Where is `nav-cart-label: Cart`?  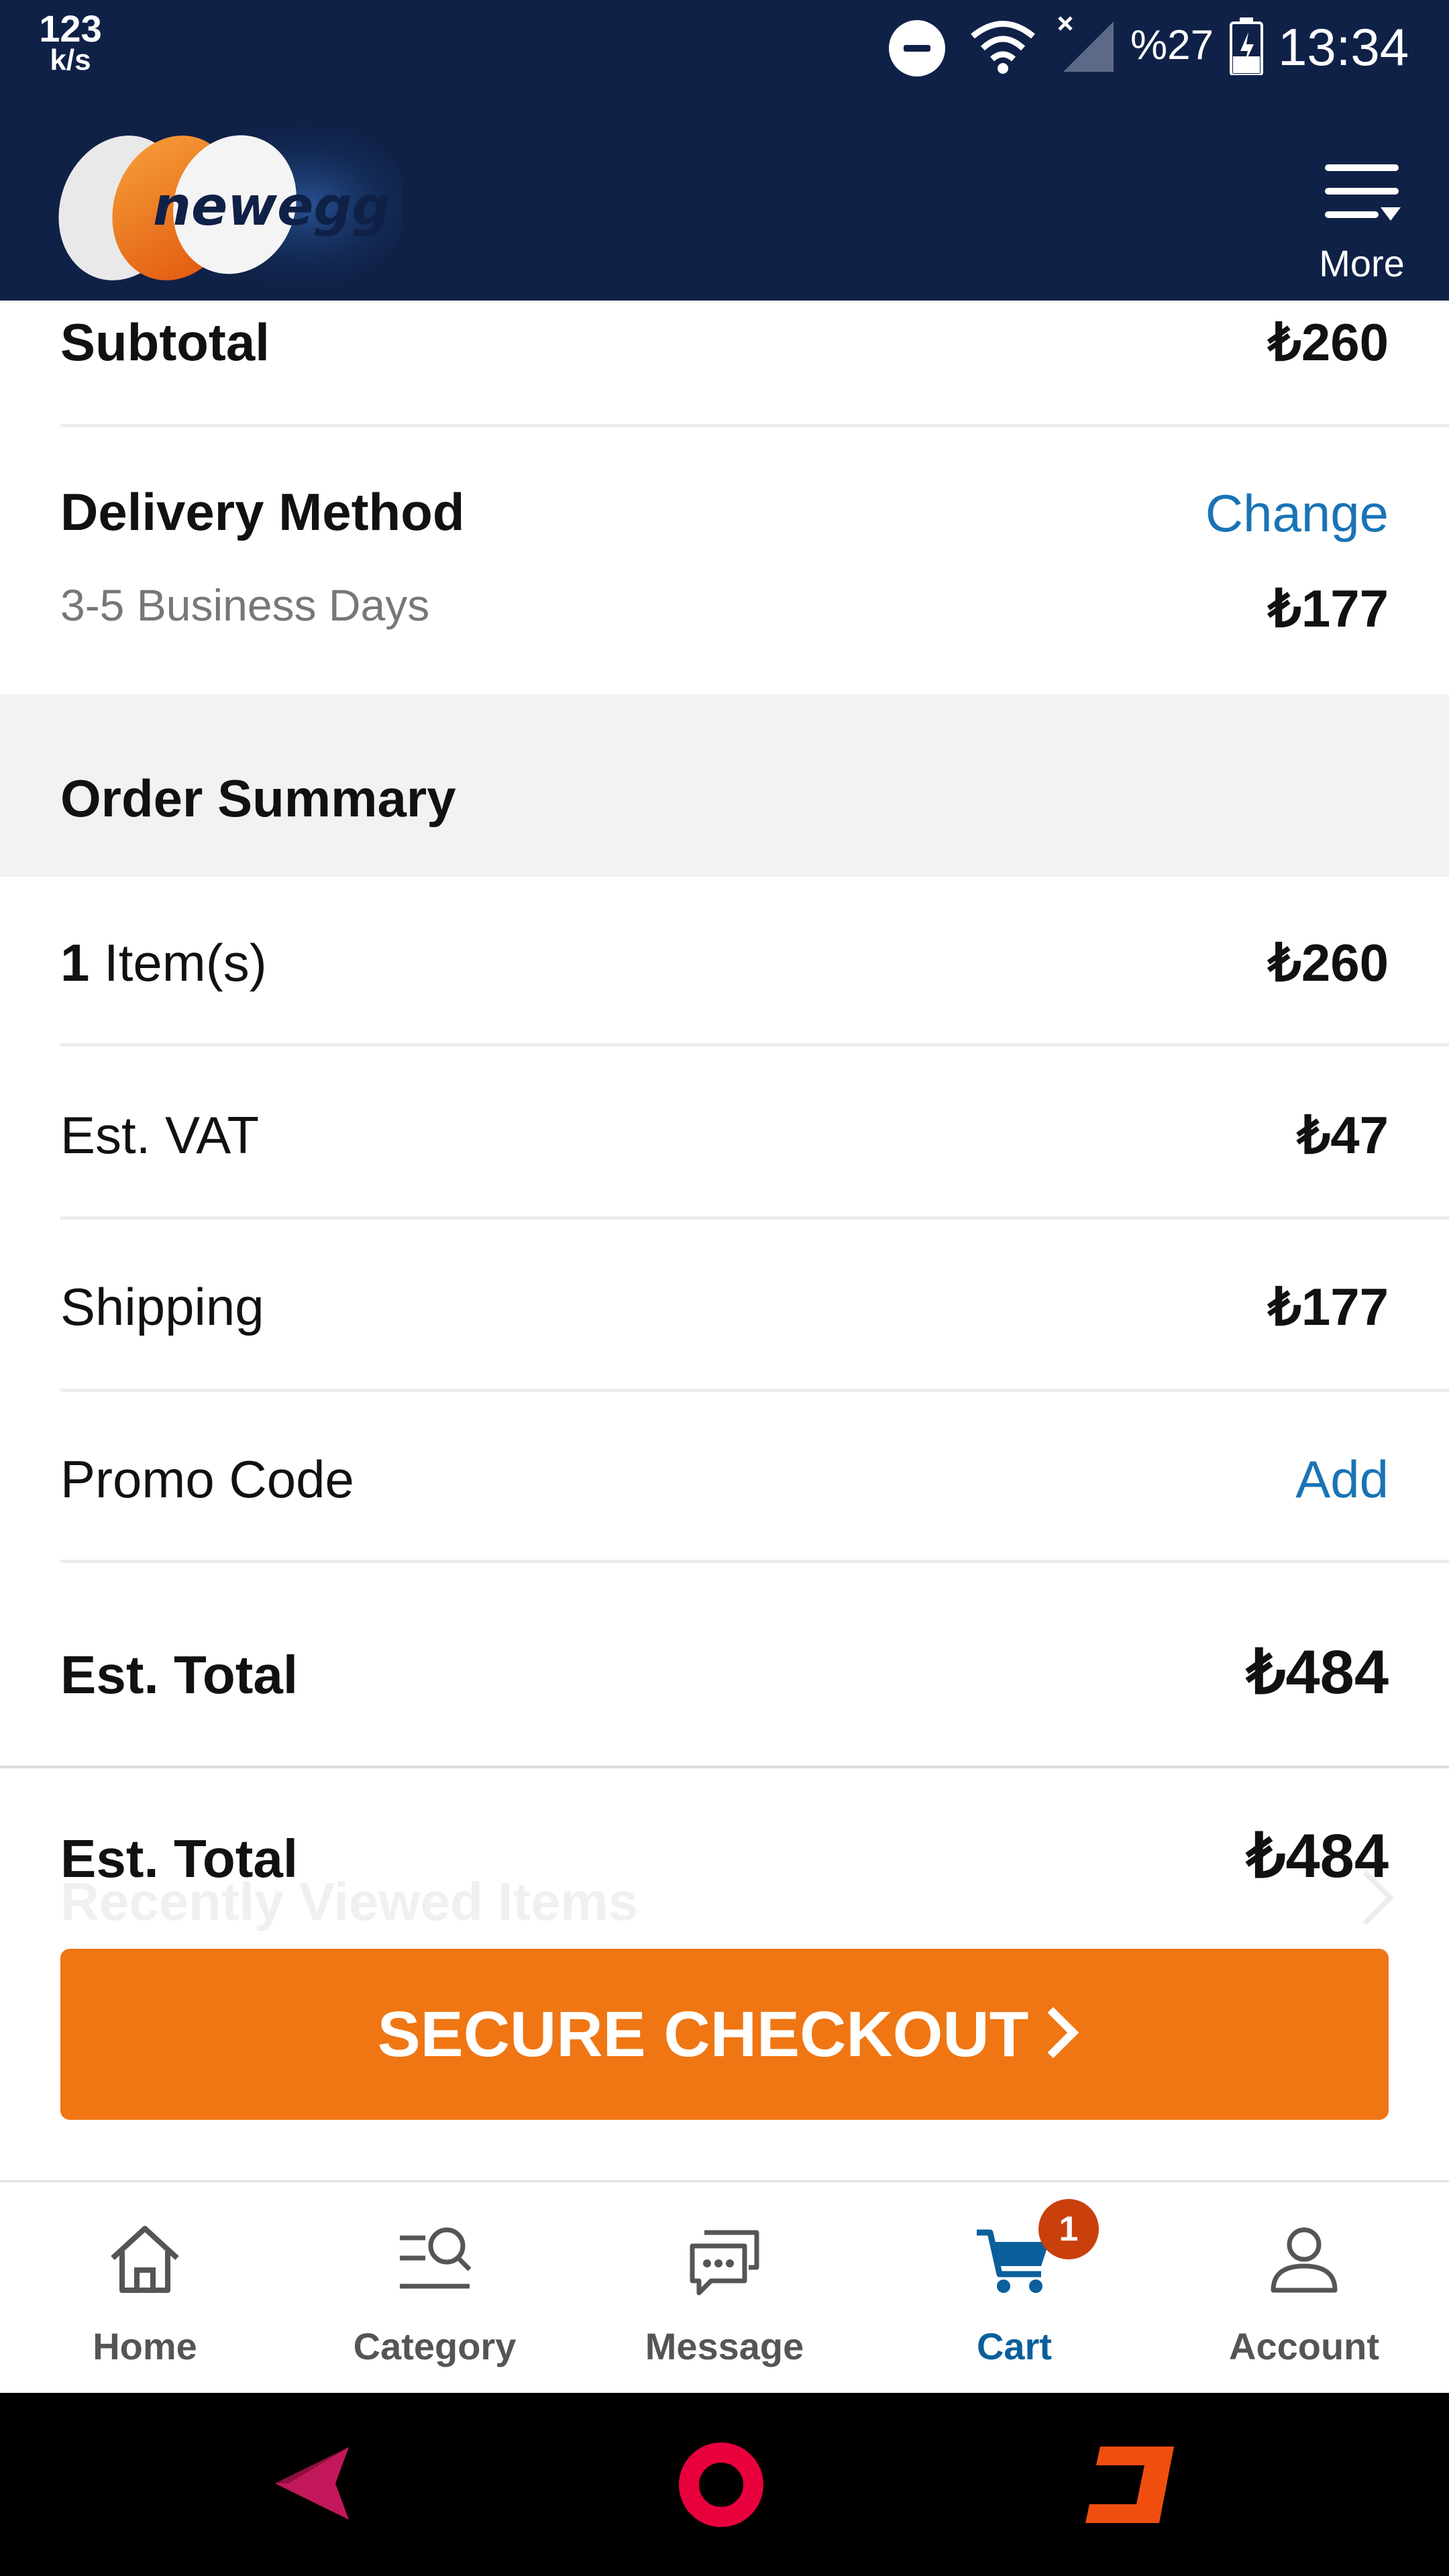 nav-cart-label: Cart is located at coordinates (1014, 2346).